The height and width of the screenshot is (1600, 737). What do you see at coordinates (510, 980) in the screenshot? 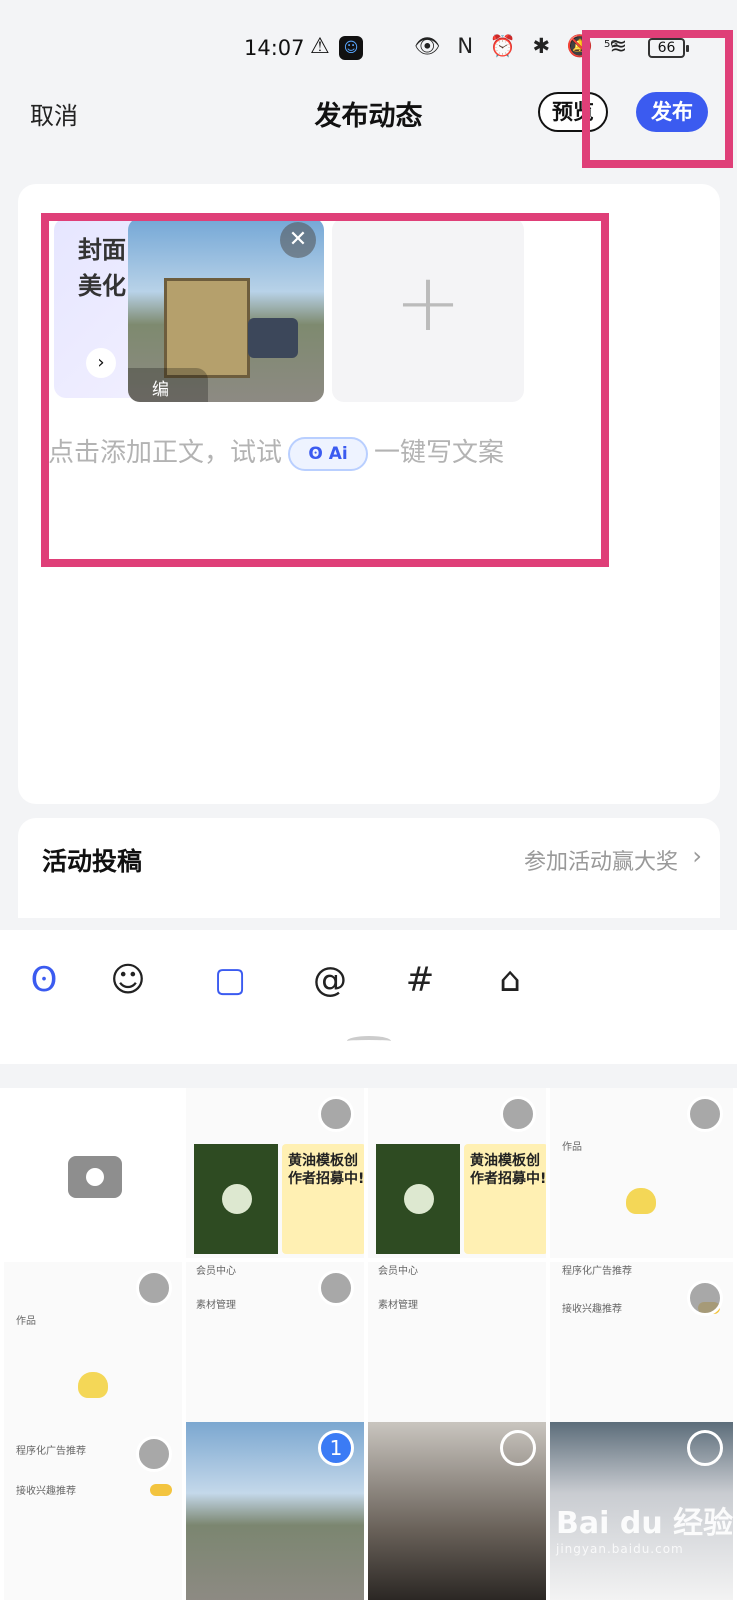
I see `shopping-bag-icon: ⌂` at bounding box center [510, 980].